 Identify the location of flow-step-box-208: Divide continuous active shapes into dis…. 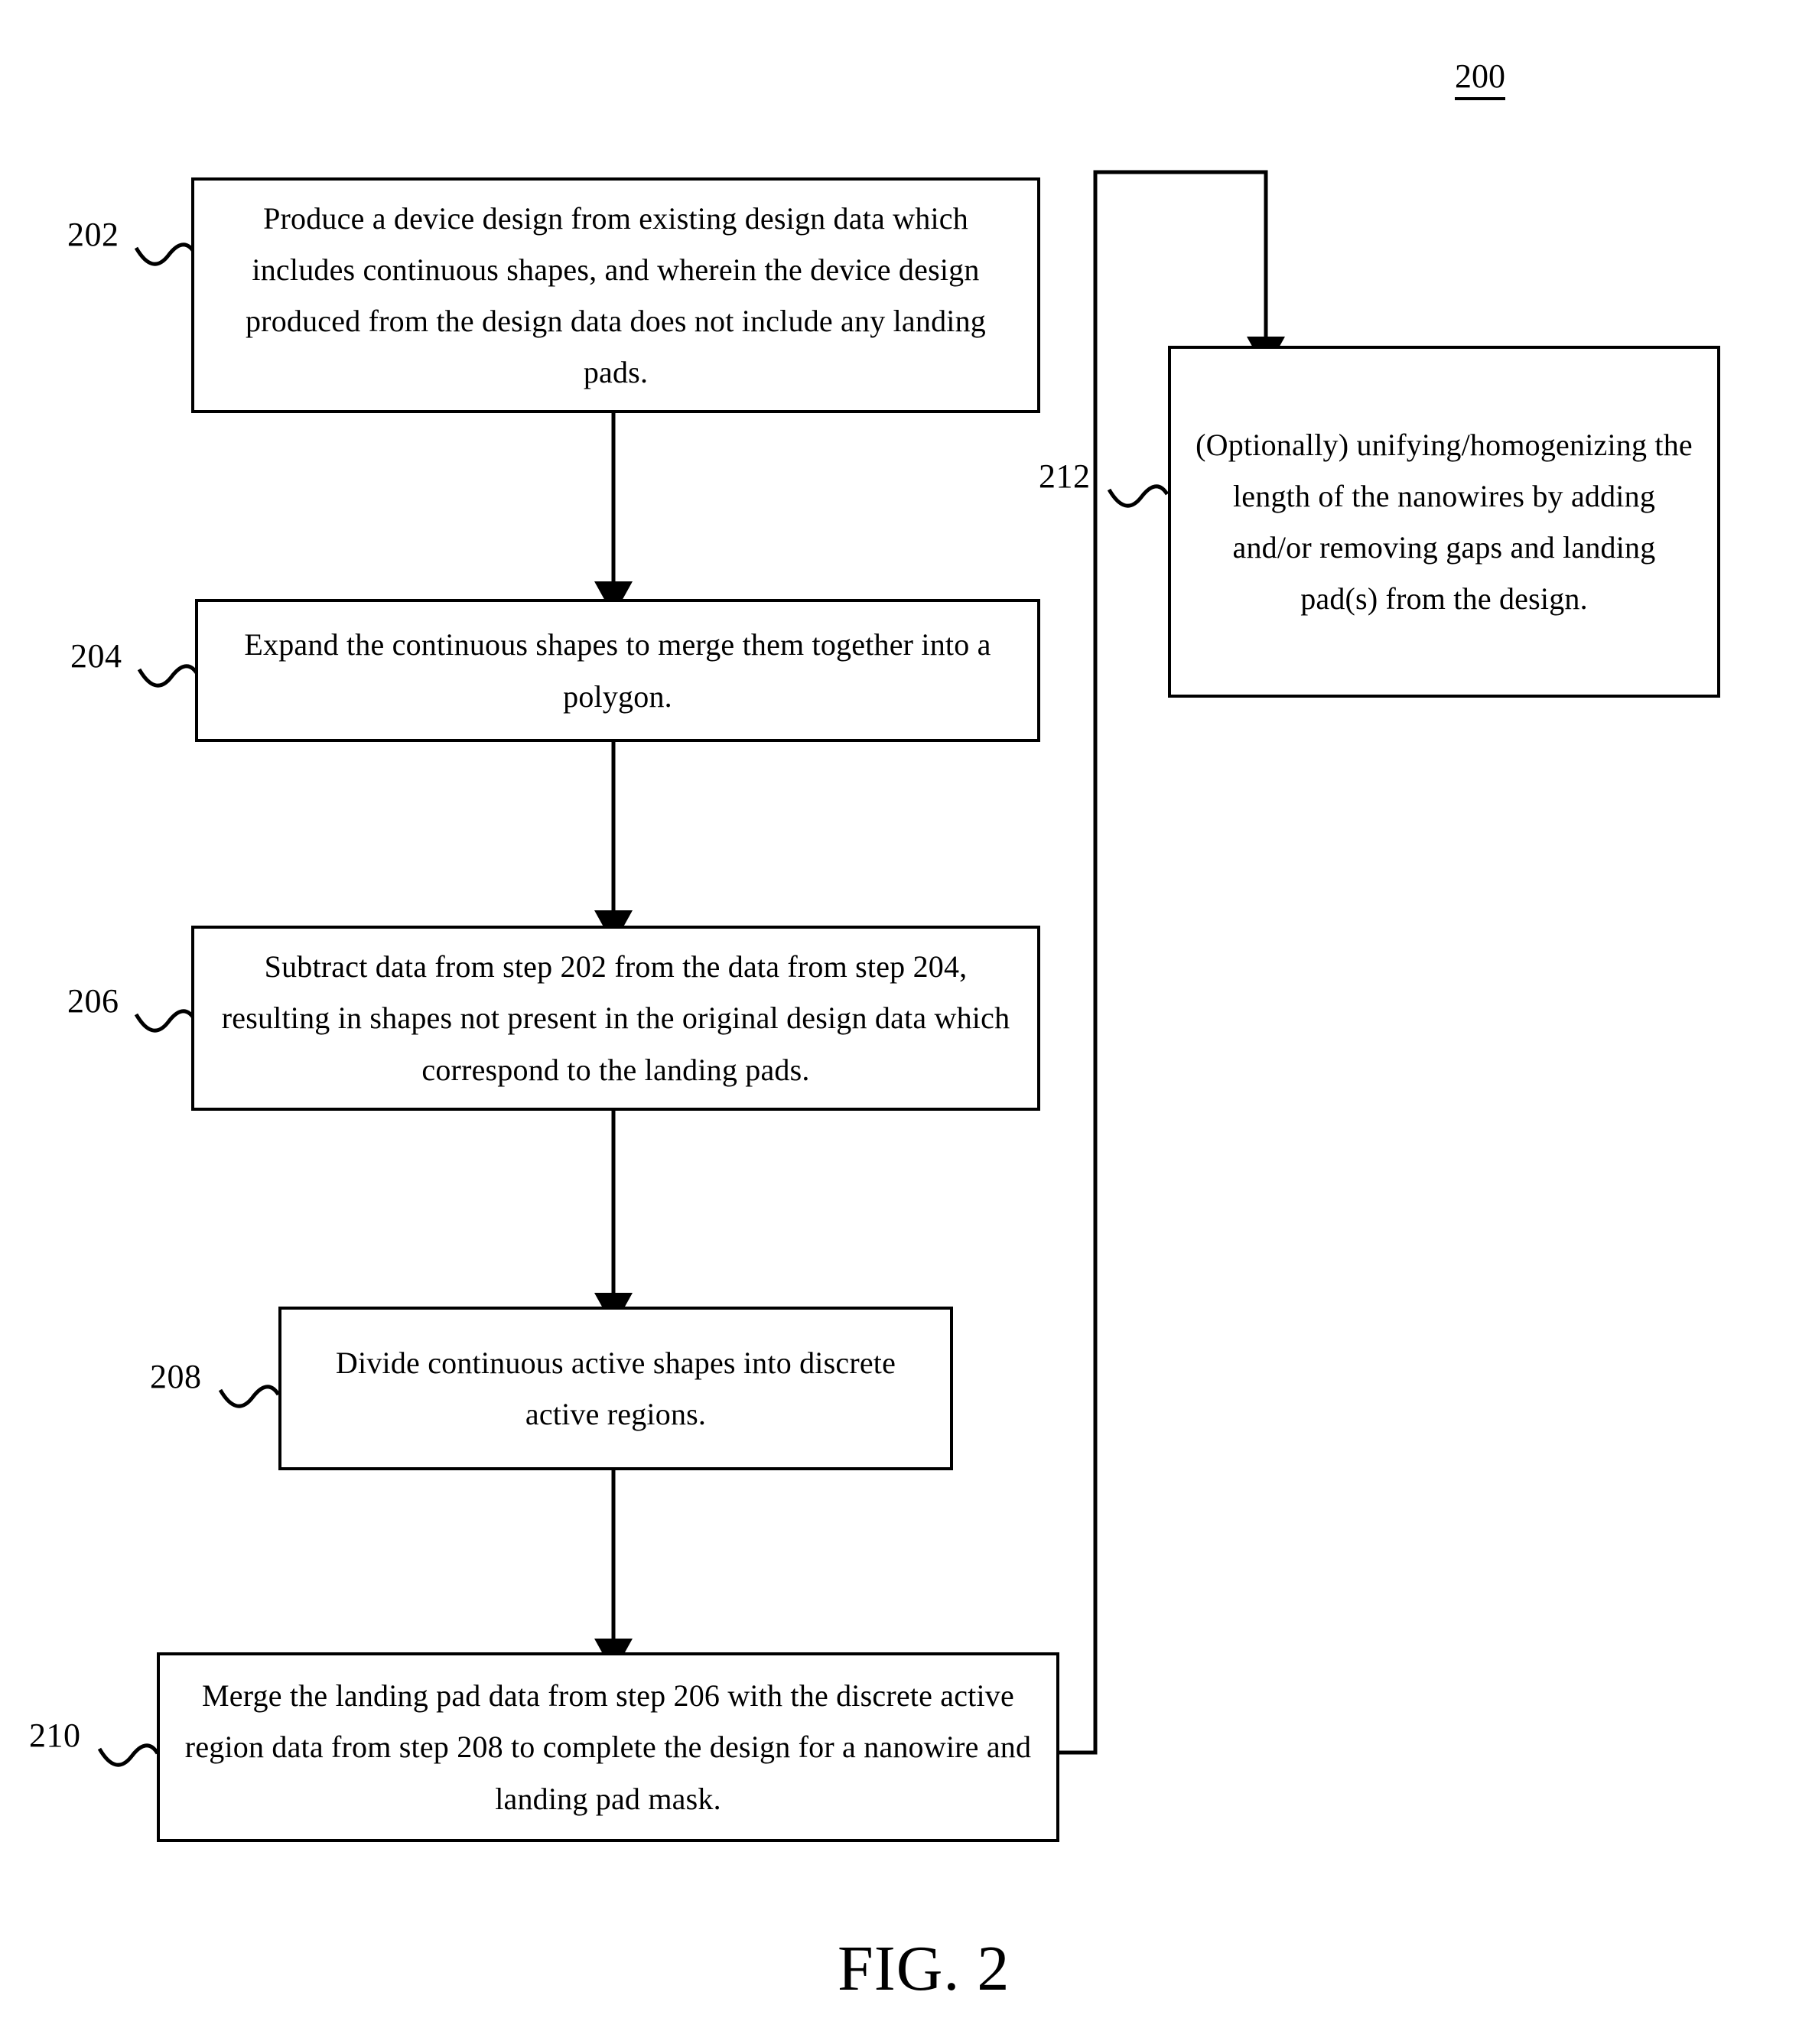
(616, 1388).